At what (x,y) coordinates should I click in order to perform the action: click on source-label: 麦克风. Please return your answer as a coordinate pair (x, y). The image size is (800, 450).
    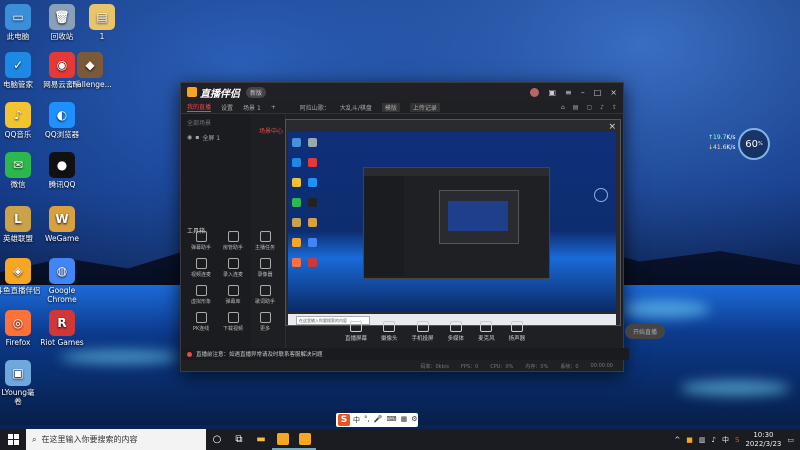
    Looking at the image, I should click on (486, 338).